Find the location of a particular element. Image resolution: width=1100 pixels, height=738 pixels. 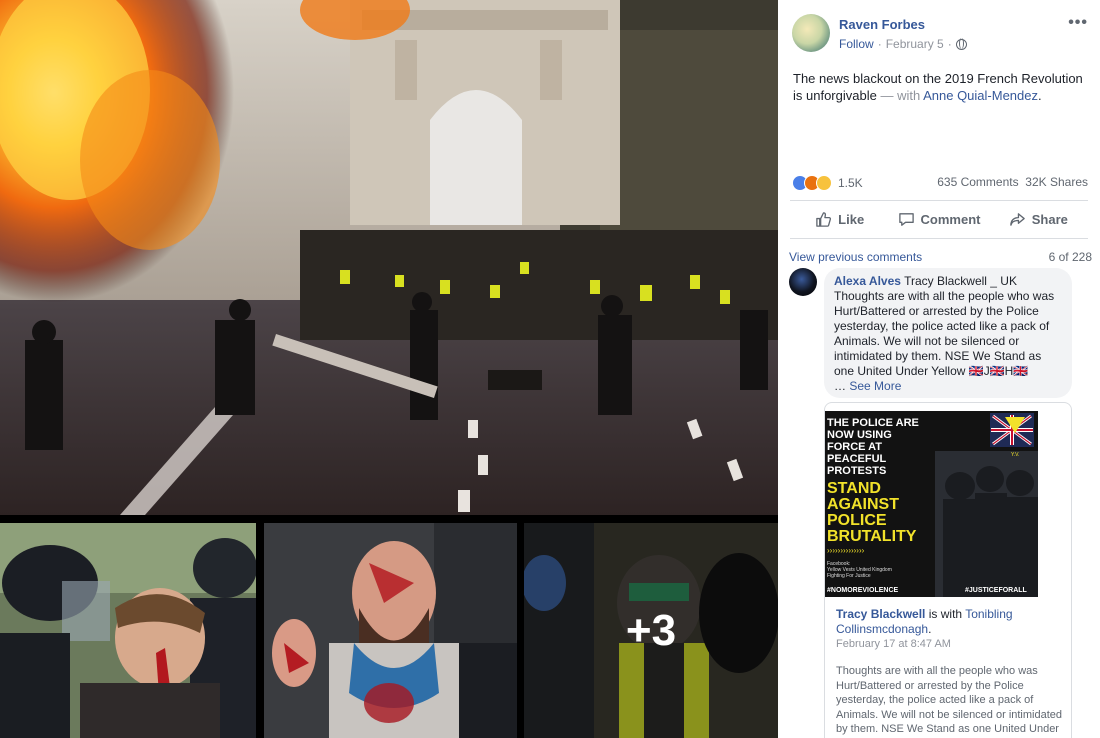

comment-label: Comment is located at coordinates (950, 219).